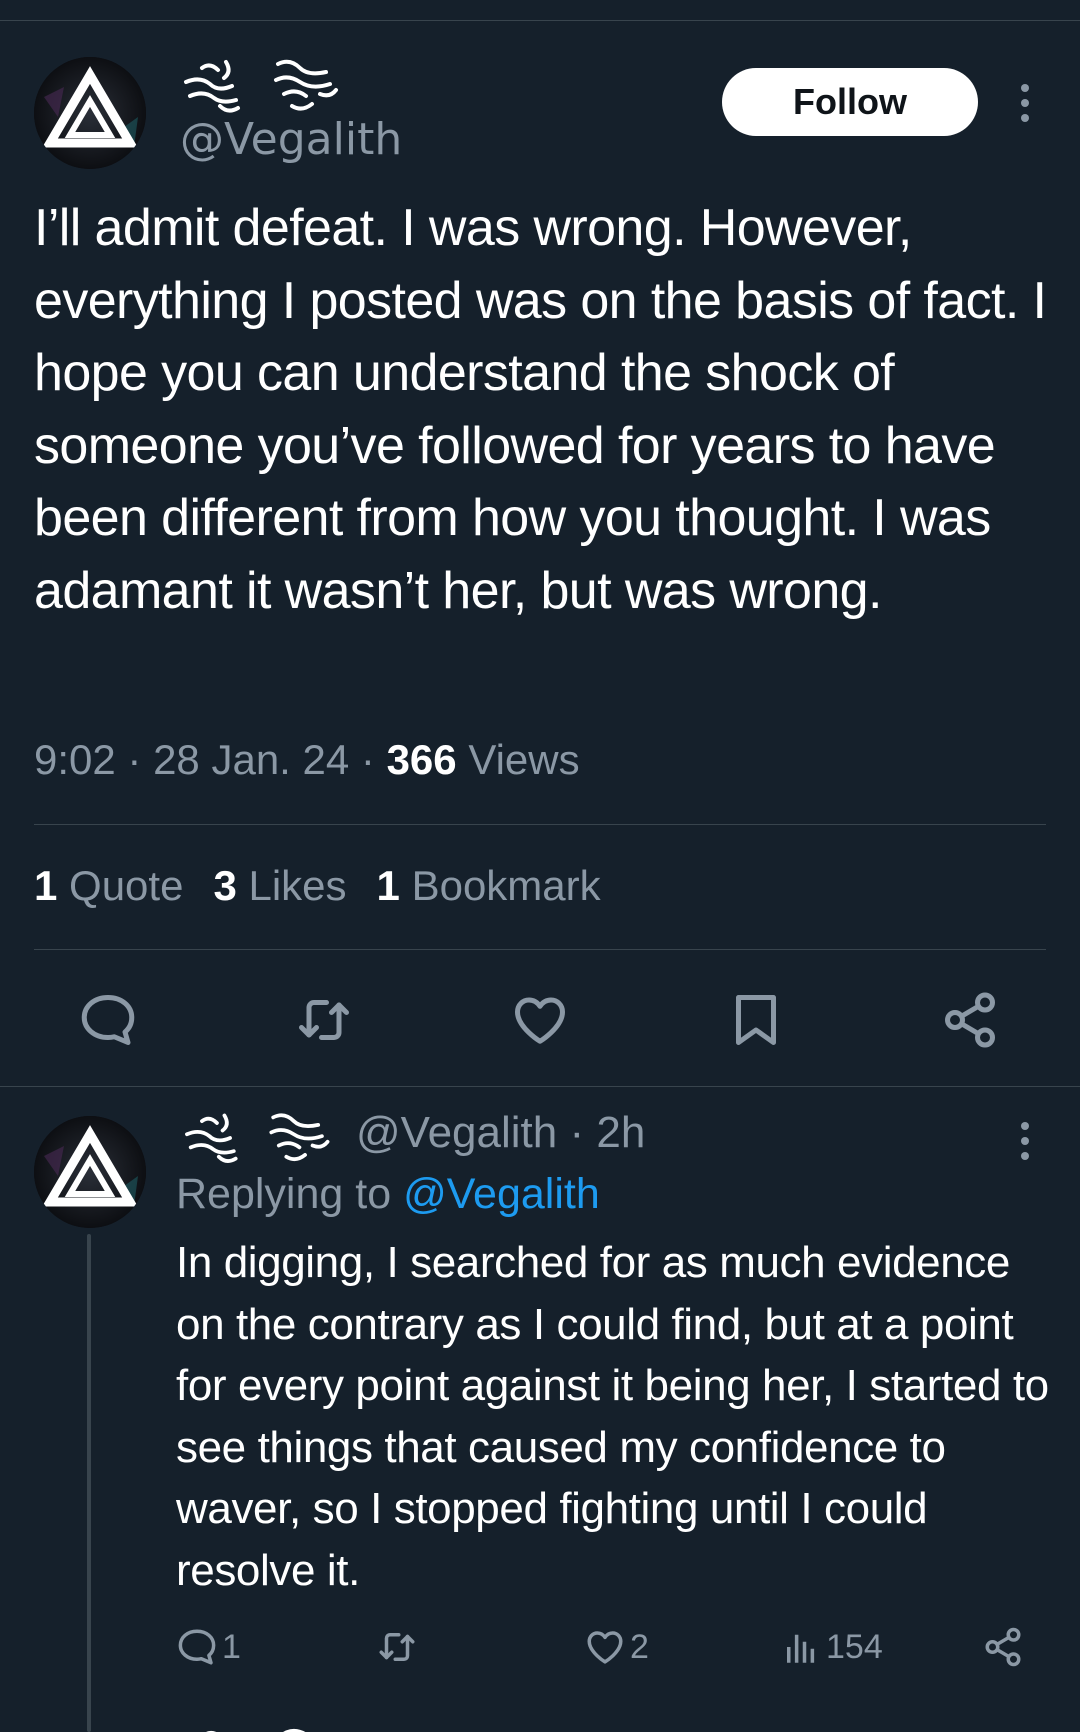 The height and width of the screenshot is (1732, 1080). I want to click on top-divider, so click(540, 20).